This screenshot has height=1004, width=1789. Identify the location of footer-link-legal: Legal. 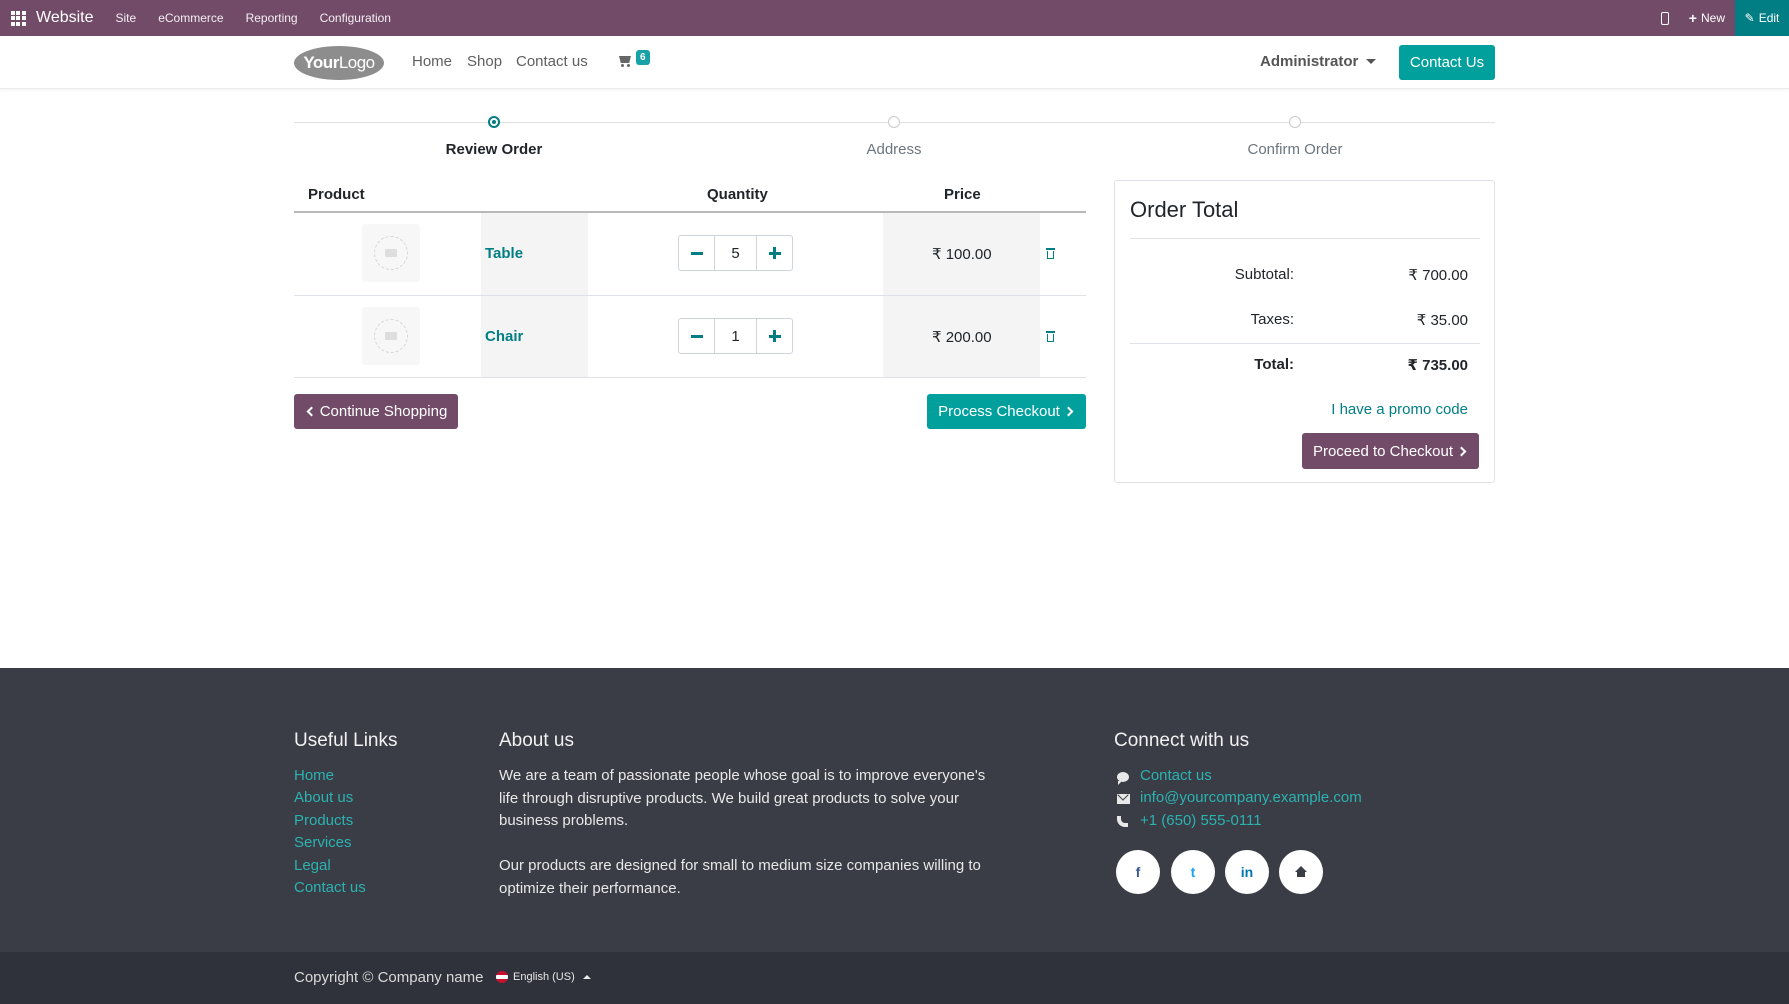
(312, 865).